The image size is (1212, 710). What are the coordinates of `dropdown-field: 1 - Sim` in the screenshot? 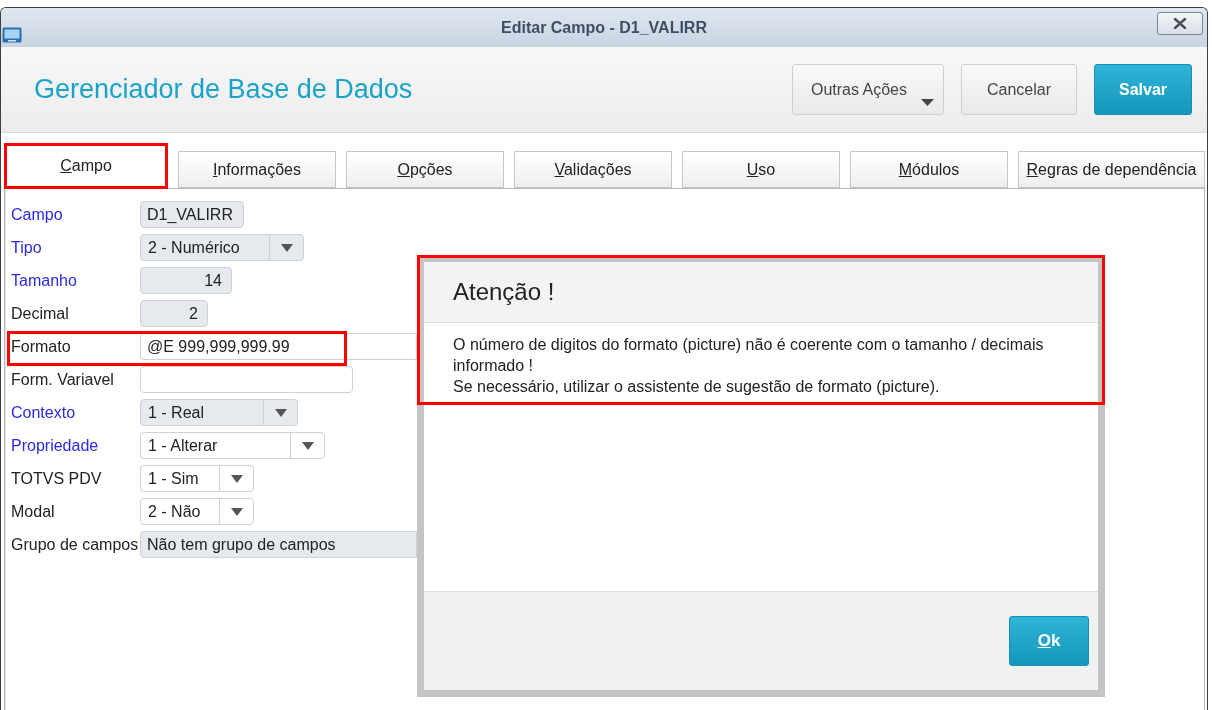 It's located at (197, 478).